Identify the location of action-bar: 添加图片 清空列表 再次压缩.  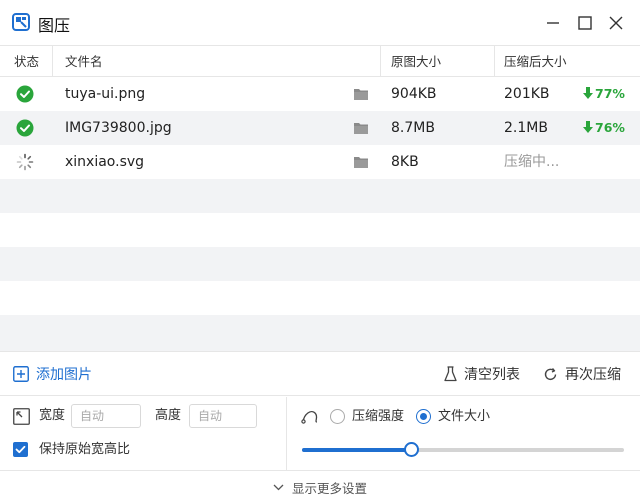
(320, 373).